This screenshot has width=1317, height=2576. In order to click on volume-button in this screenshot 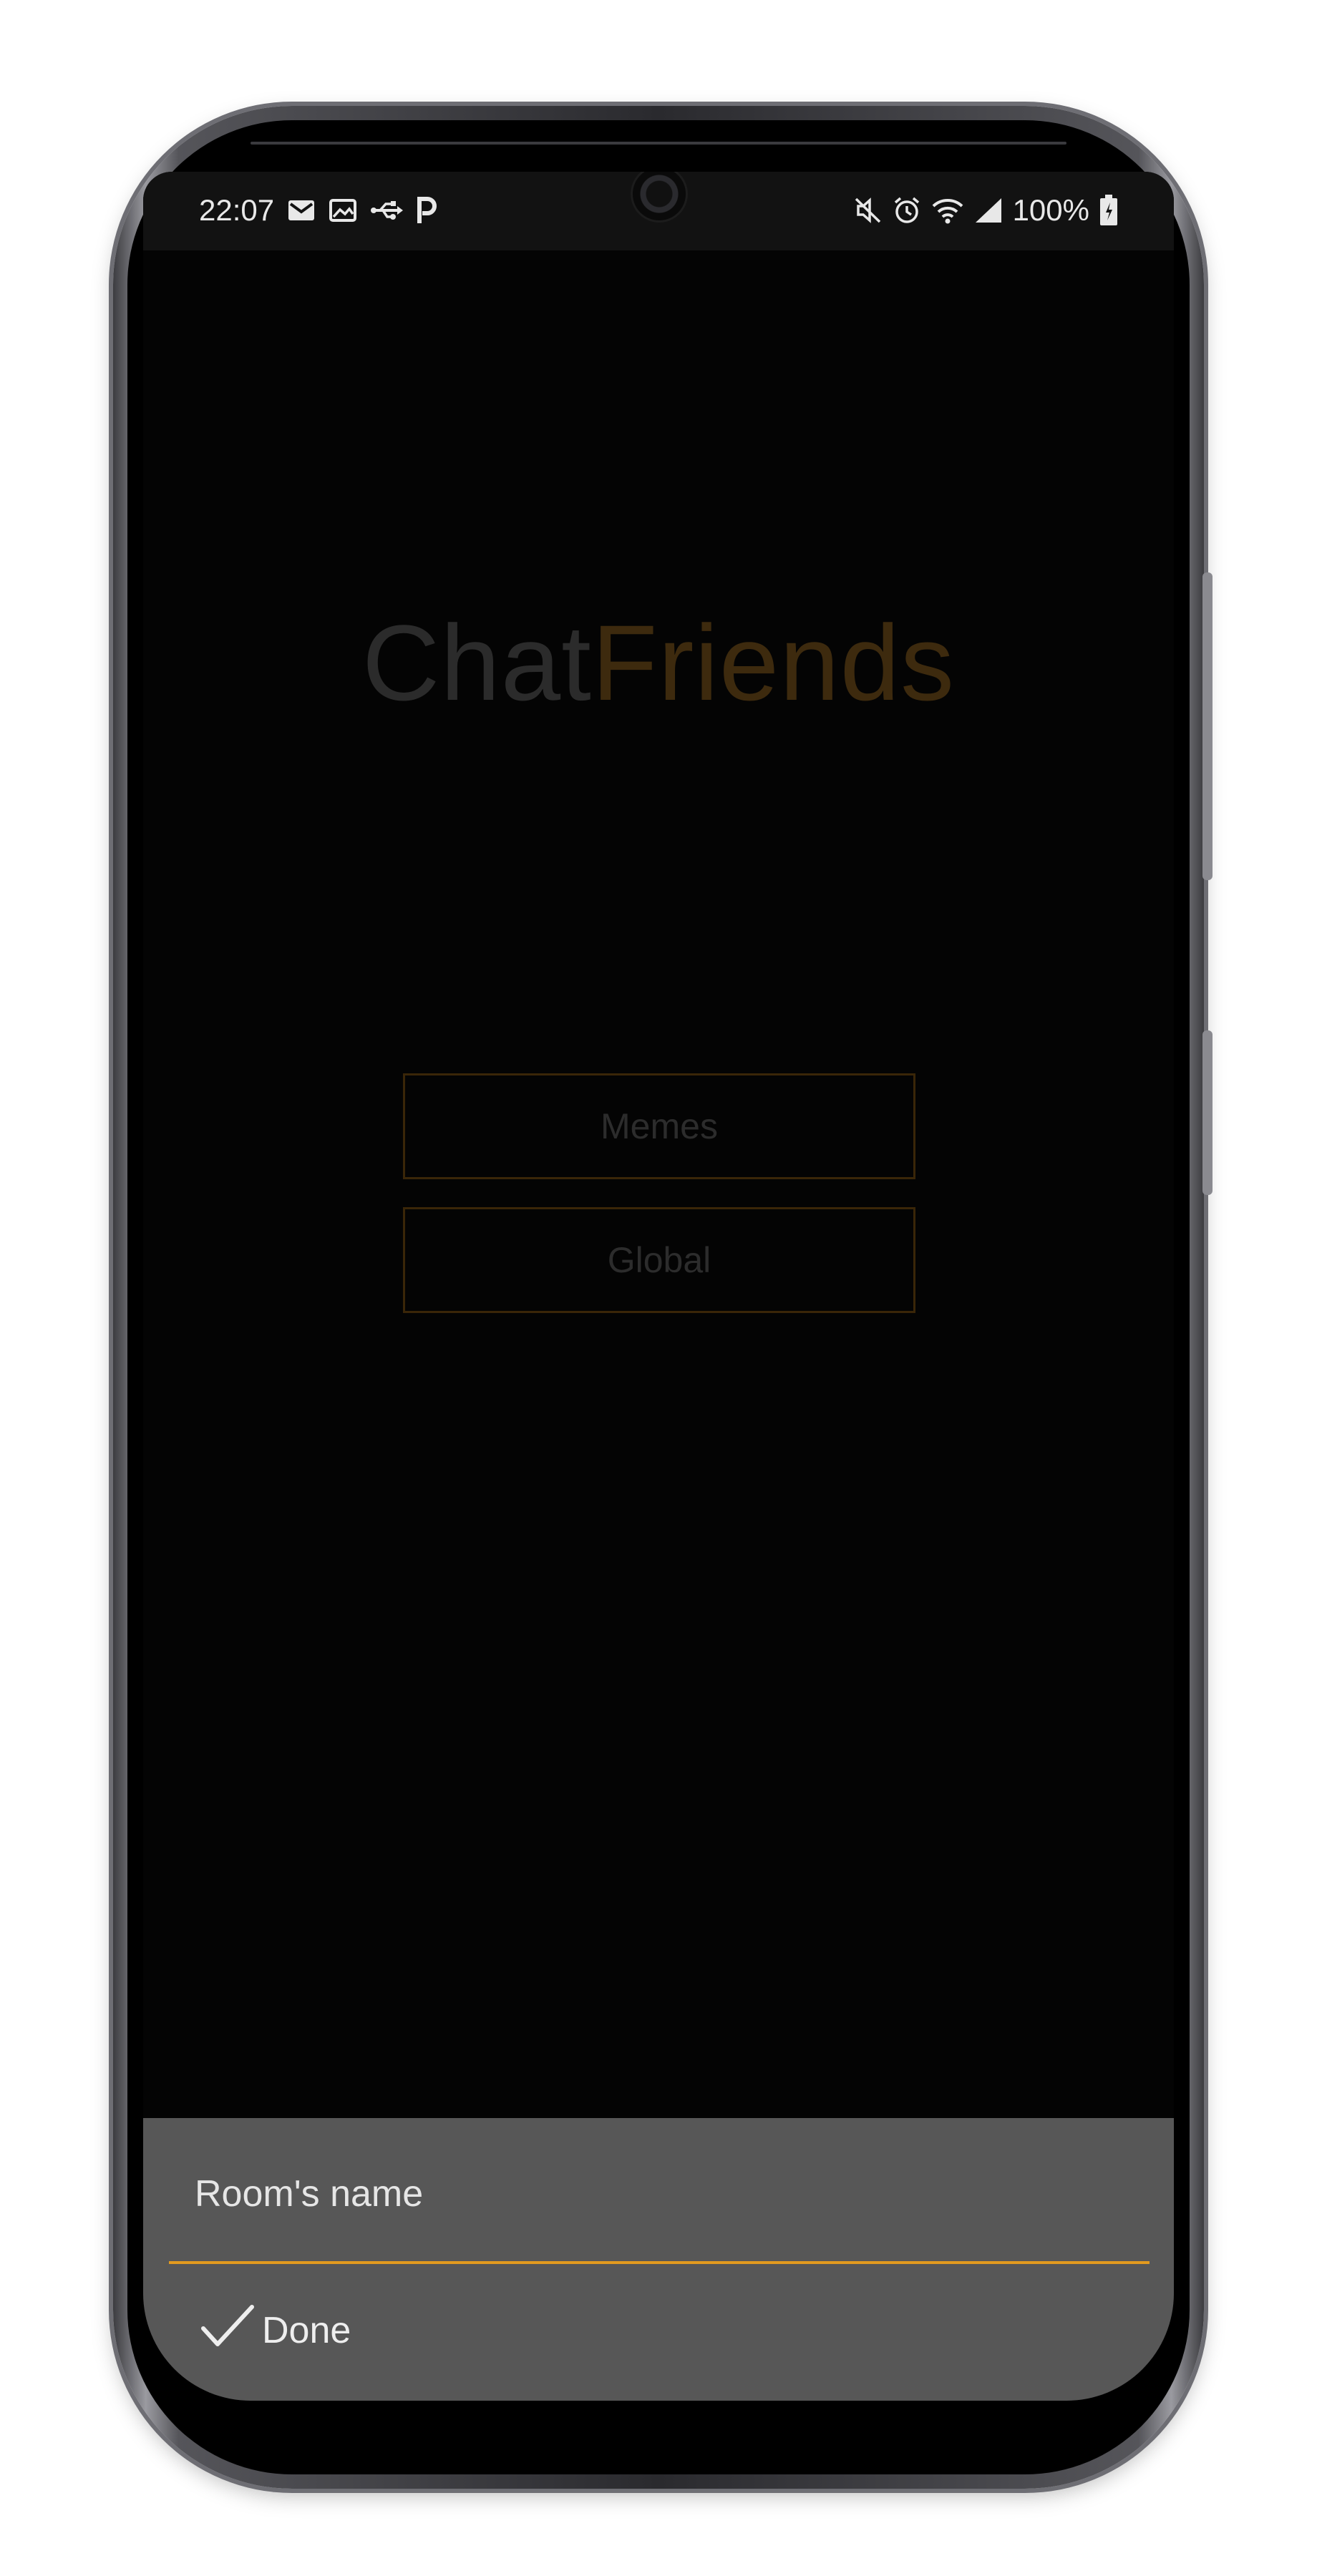, I will do `click(1207, 726)`.